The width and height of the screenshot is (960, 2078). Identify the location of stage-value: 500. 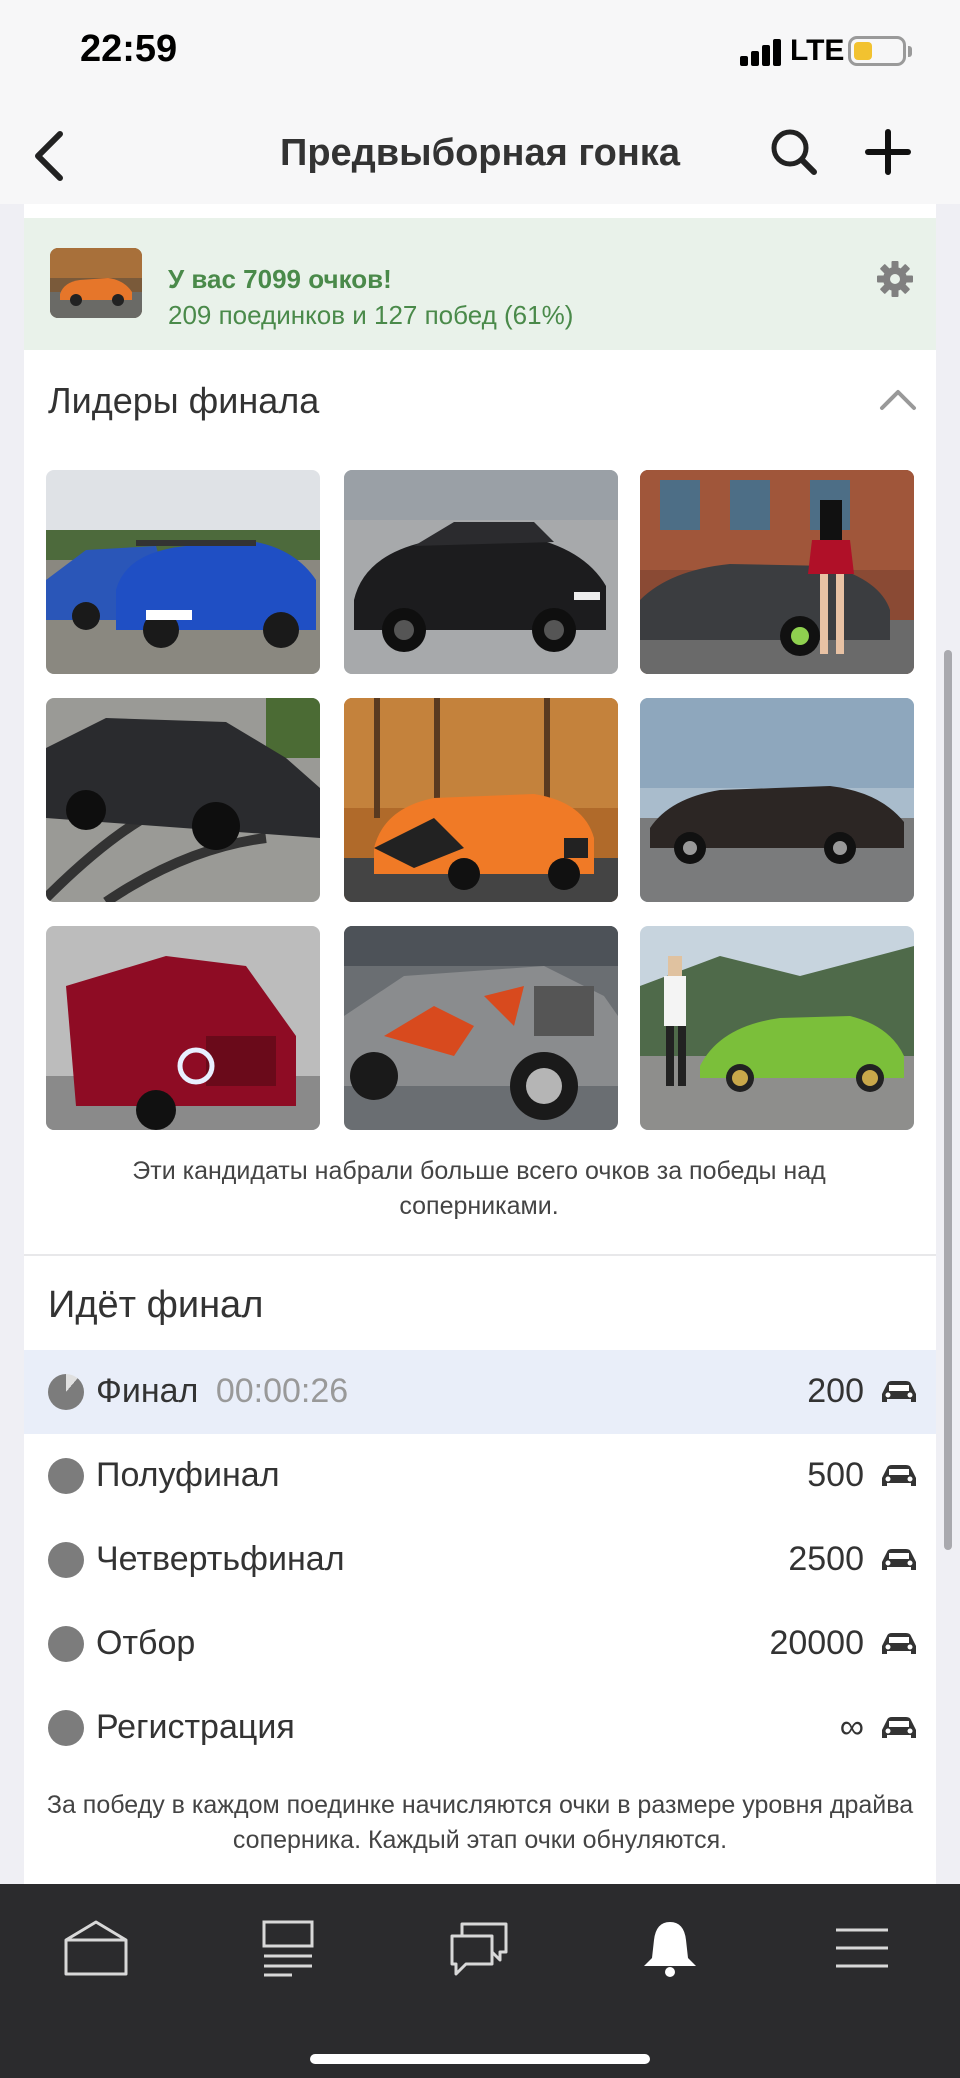
(835, 1475).